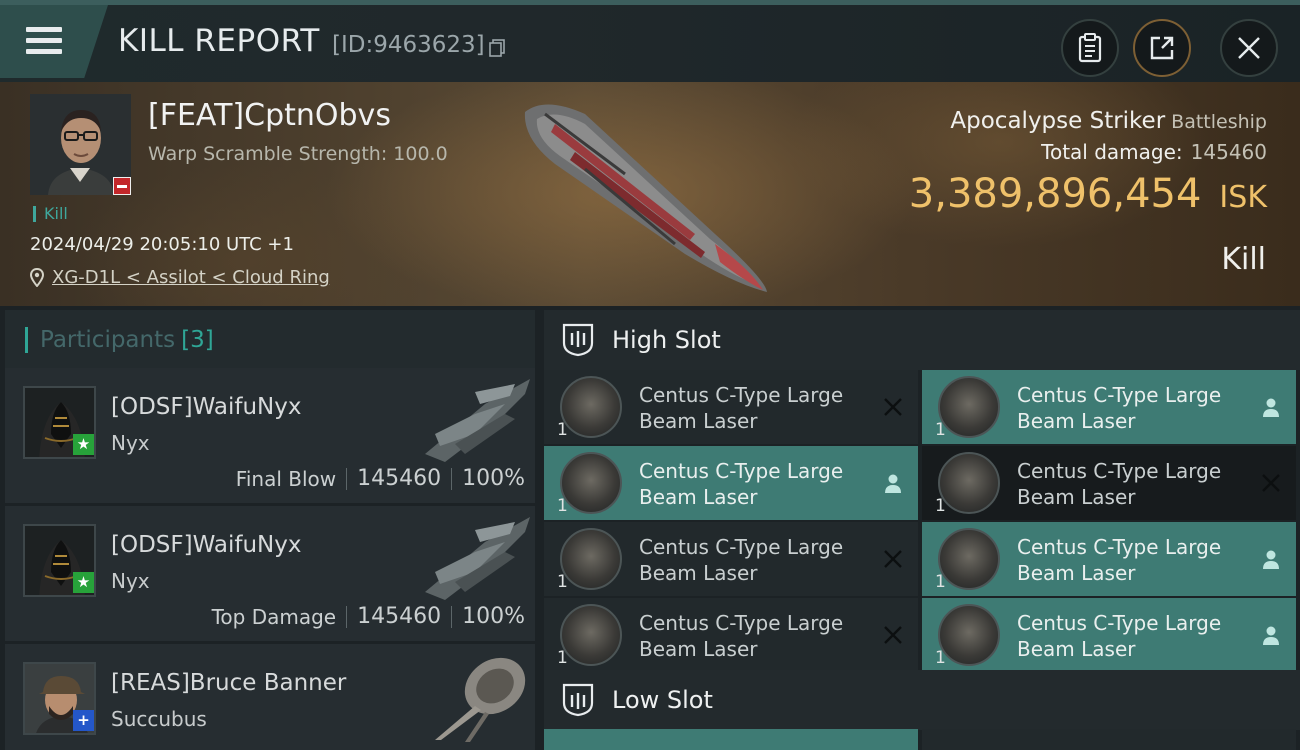  Describe the element at coordinates (368, 616) in the screenshot. I see `participant-stats: Top Damage 145460 100%` at that location.